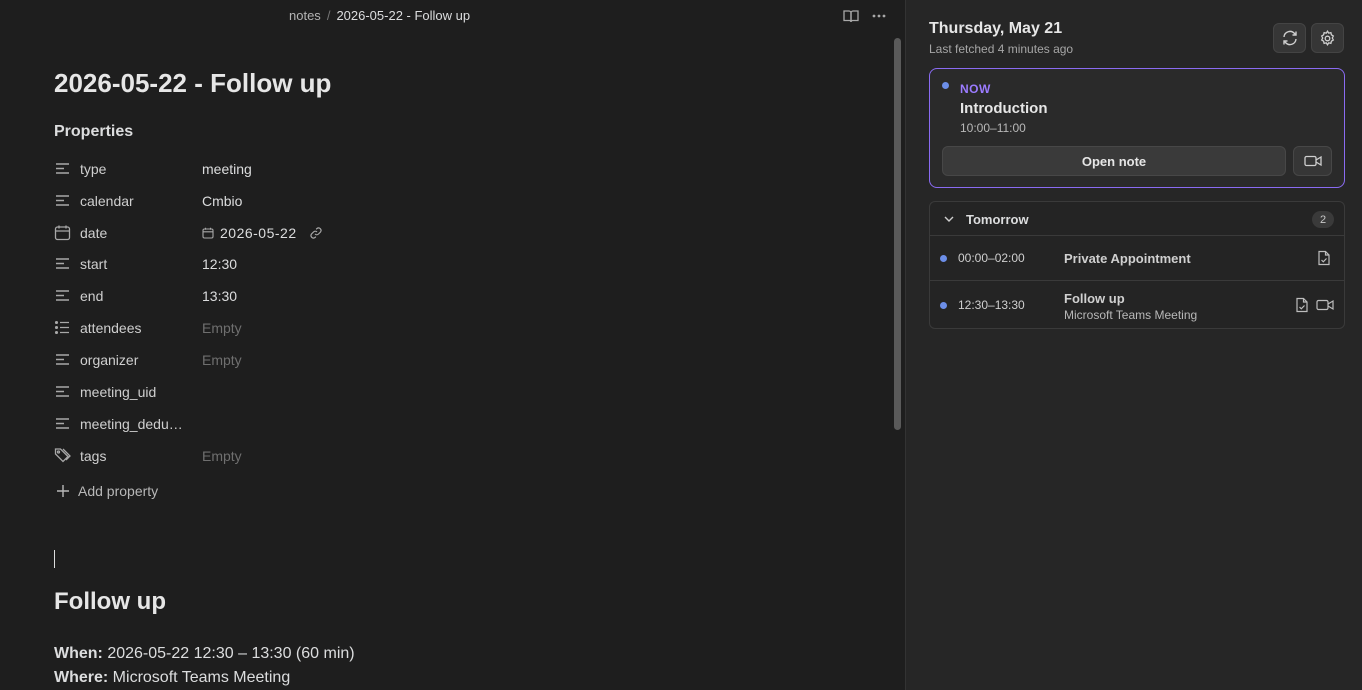 The image size is (1362, 690). What do you see at coordinates (334, 296) in the screenshot?
I see `property-row-end: end 13:30` at bounding box center [334, 296].